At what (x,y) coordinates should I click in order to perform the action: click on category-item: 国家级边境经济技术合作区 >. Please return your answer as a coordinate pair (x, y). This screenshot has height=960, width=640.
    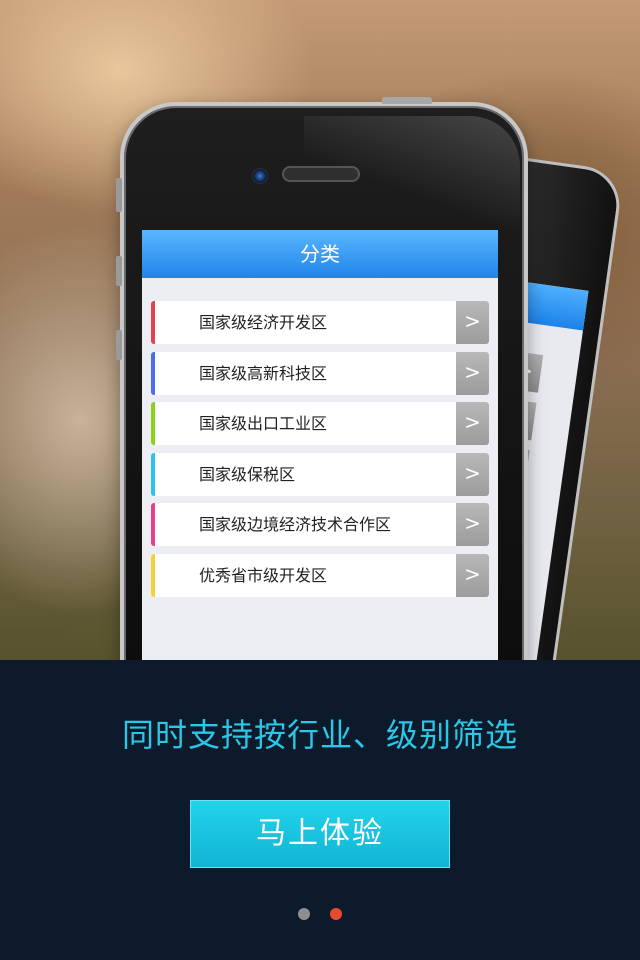
    Looking at the image, I should click on (320, 524).